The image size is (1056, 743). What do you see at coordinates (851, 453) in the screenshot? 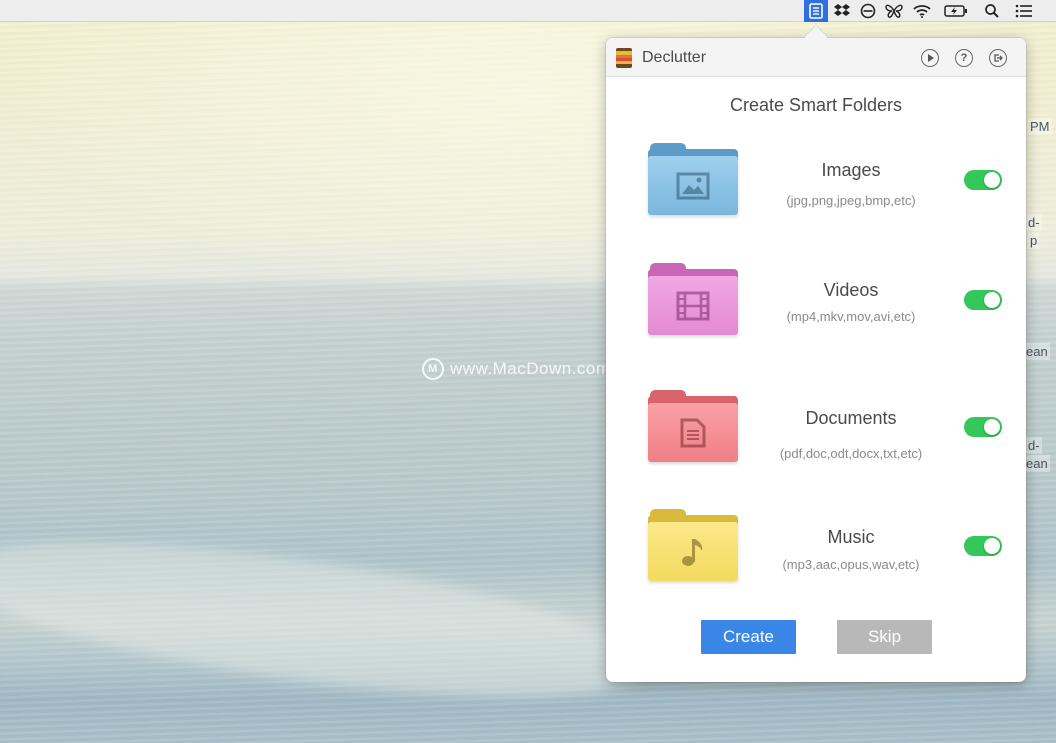
I see `category-extensions: (pdf,doc,odt,docx,txt,etc)` at bounding box center [851, 453].